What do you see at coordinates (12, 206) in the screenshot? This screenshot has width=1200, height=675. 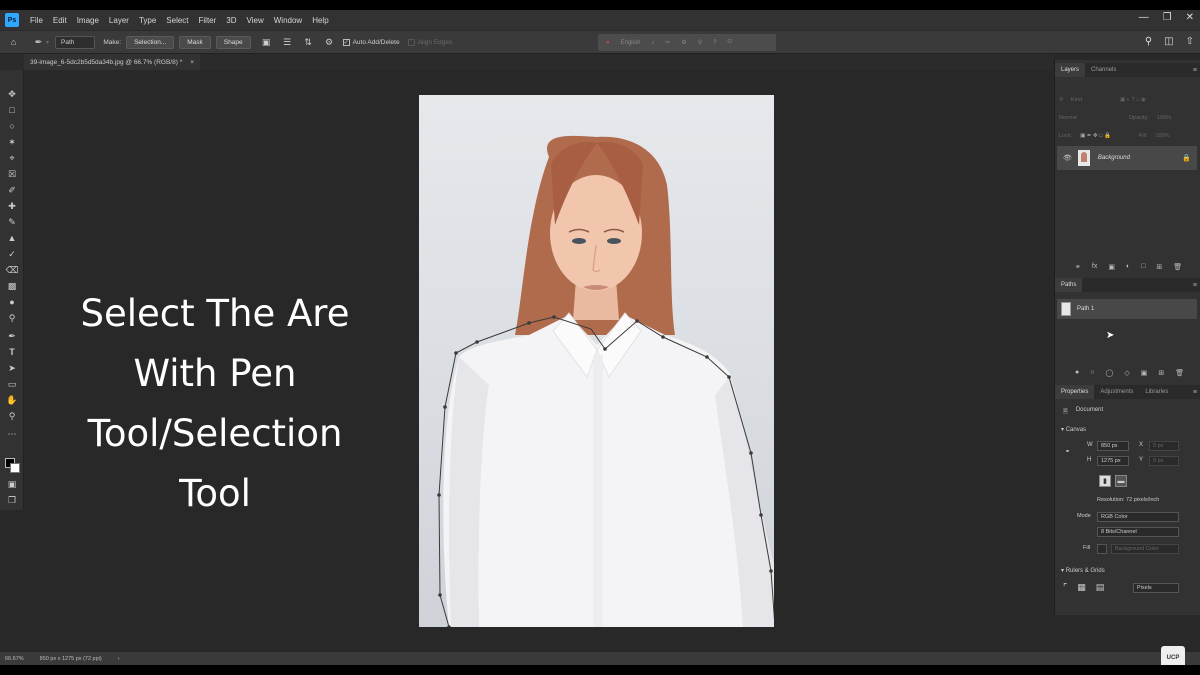 I see `healing-tool-icon: ✚` at bounding box center [12, 206].